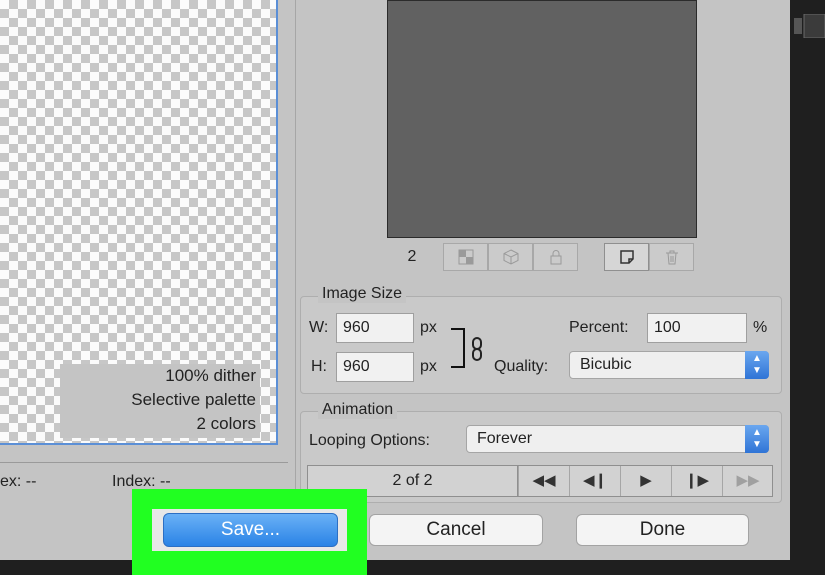 This screenshot has width=825, height=575. What do you see at coordinates (18, 481) in the screenshot?
I see `status-left: ex: --` at bounding box center [18, 481].